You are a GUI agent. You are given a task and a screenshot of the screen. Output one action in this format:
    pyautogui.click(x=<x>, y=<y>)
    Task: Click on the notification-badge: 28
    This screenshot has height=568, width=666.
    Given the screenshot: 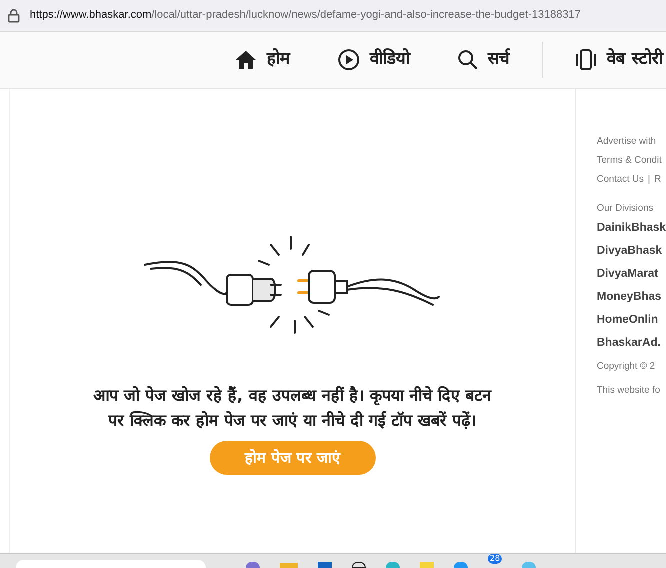 What is the action you would take?
    pyautogui.click(x=495, y=559)
    